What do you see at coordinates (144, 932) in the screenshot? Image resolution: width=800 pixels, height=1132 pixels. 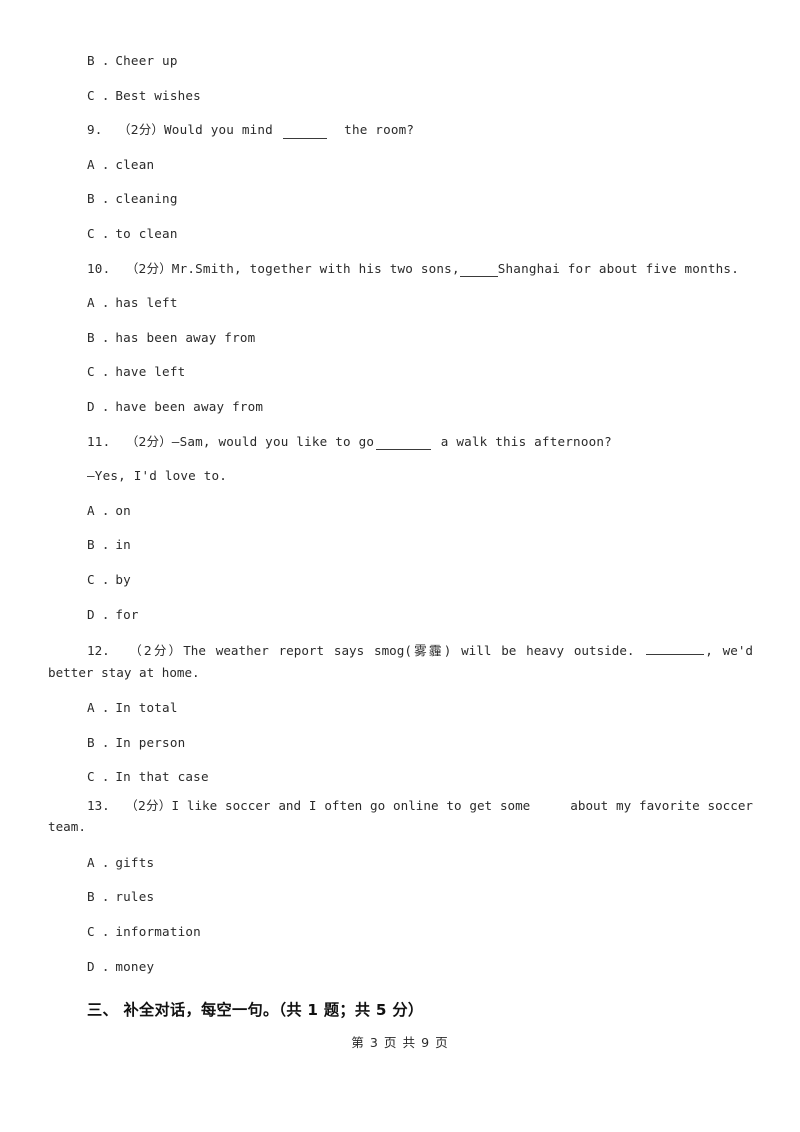 I see `option-text: C ．information` at bounding box center [144, 932].